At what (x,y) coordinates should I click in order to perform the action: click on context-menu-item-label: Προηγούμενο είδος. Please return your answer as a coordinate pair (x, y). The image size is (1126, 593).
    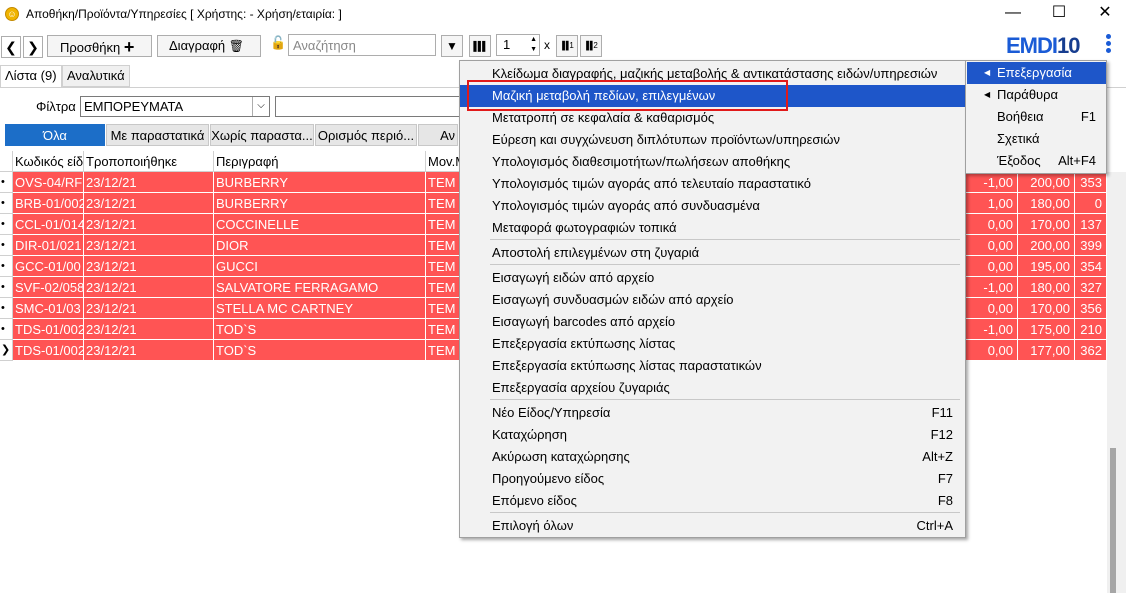
    Looking at the image, I should click on (548, 478).